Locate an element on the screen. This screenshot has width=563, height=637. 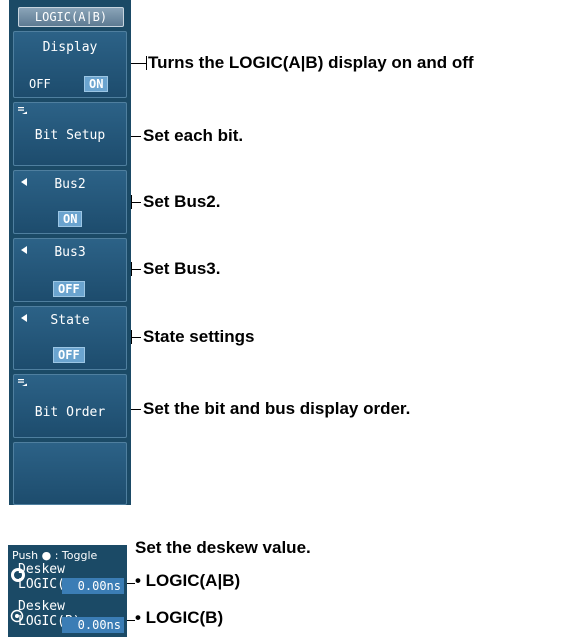
display-off-option: OFF is located at coordinates (40, 84).